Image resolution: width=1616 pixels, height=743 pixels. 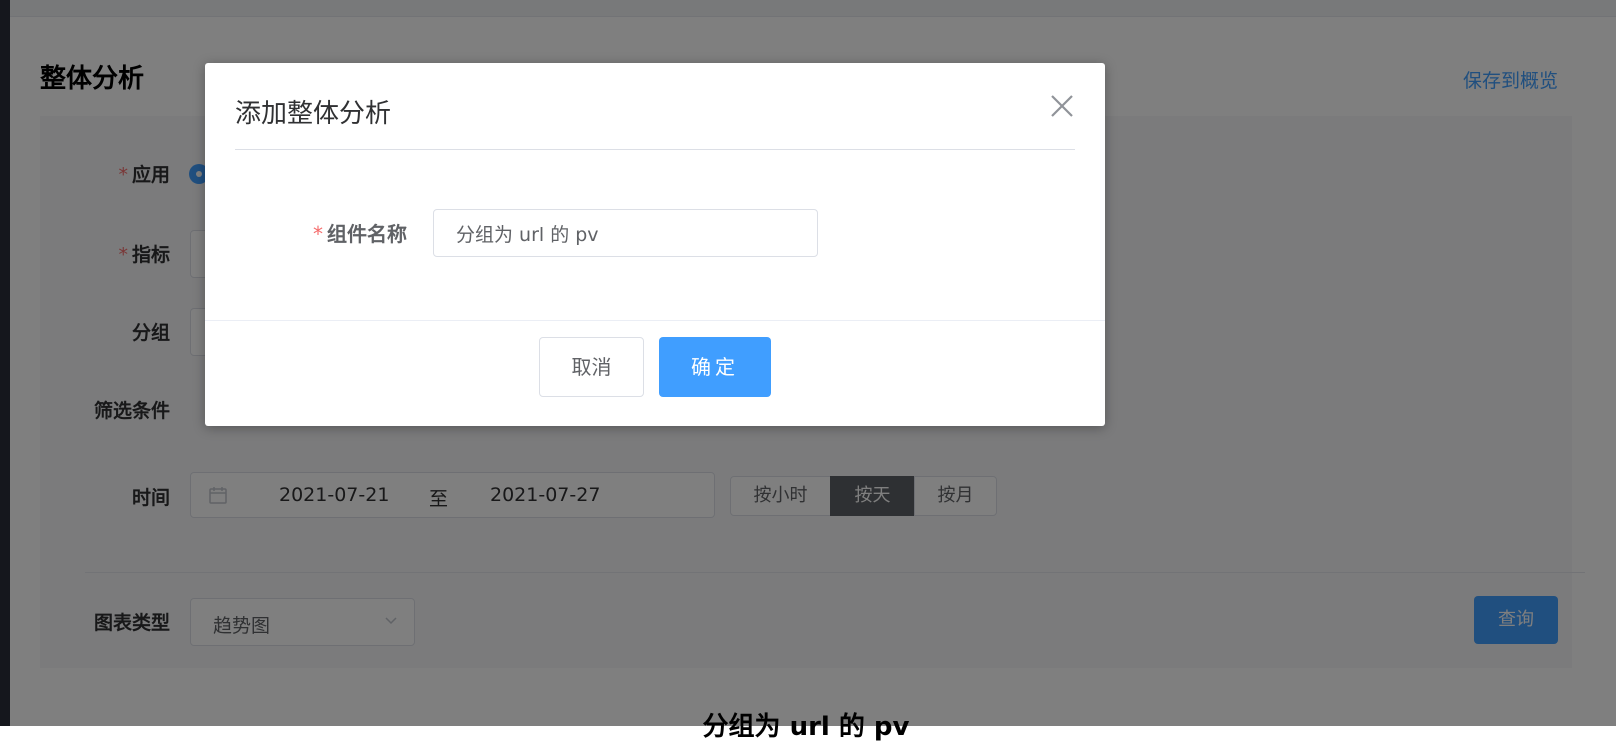 What do you see at coordinates (360, 234) in the screenshot?
I see `component-name-label: * 组件名称` at bounding box center [360, 234].